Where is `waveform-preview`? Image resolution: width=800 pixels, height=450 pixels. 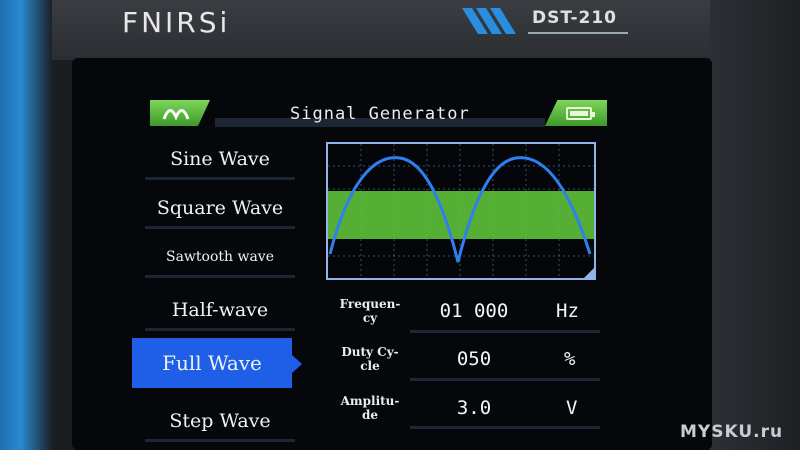
waveform-preview is located at coordinates (461, 211).